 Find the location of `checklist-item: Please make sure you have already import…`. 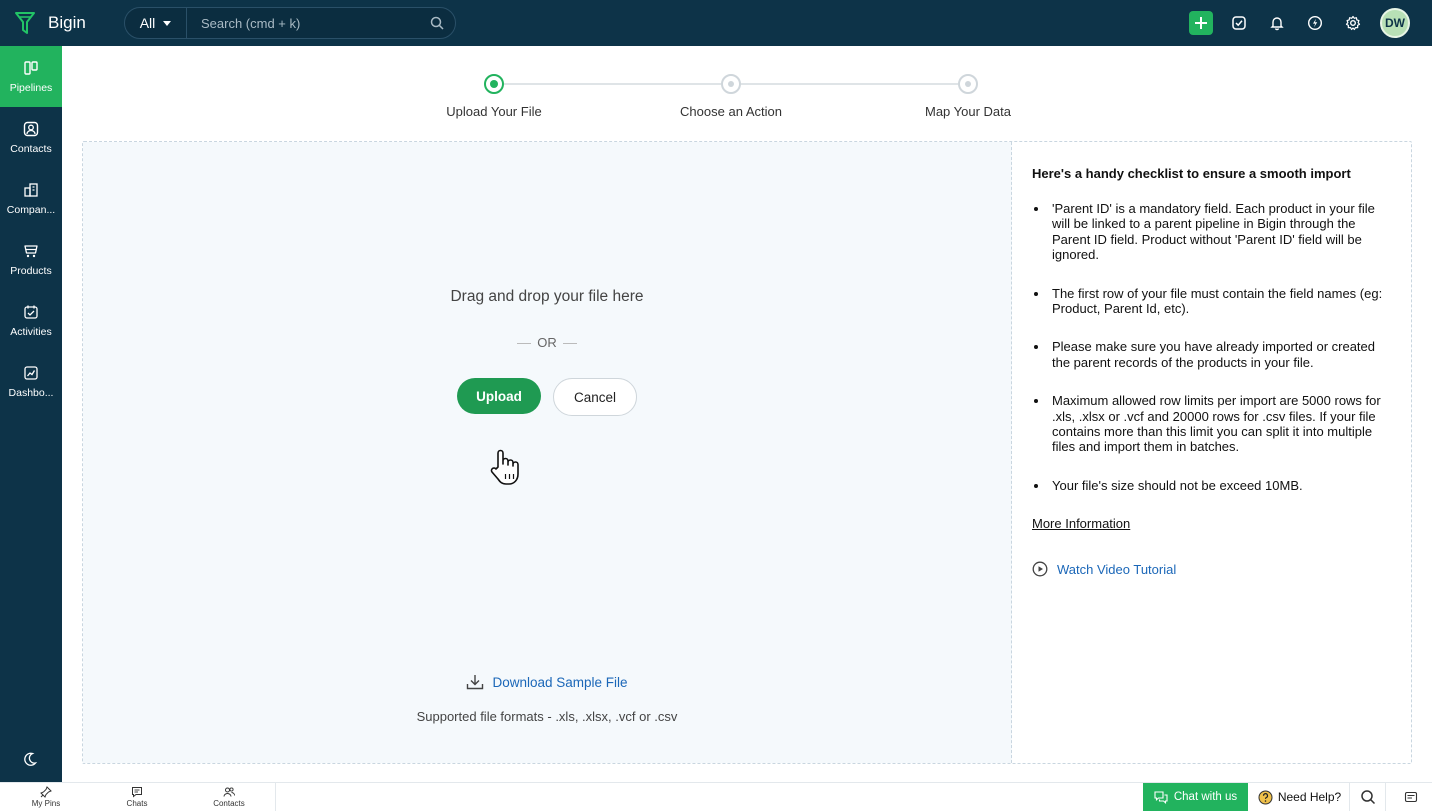

checklist-item: Please make sure you have already import… is located at coordinates (1212, 354).